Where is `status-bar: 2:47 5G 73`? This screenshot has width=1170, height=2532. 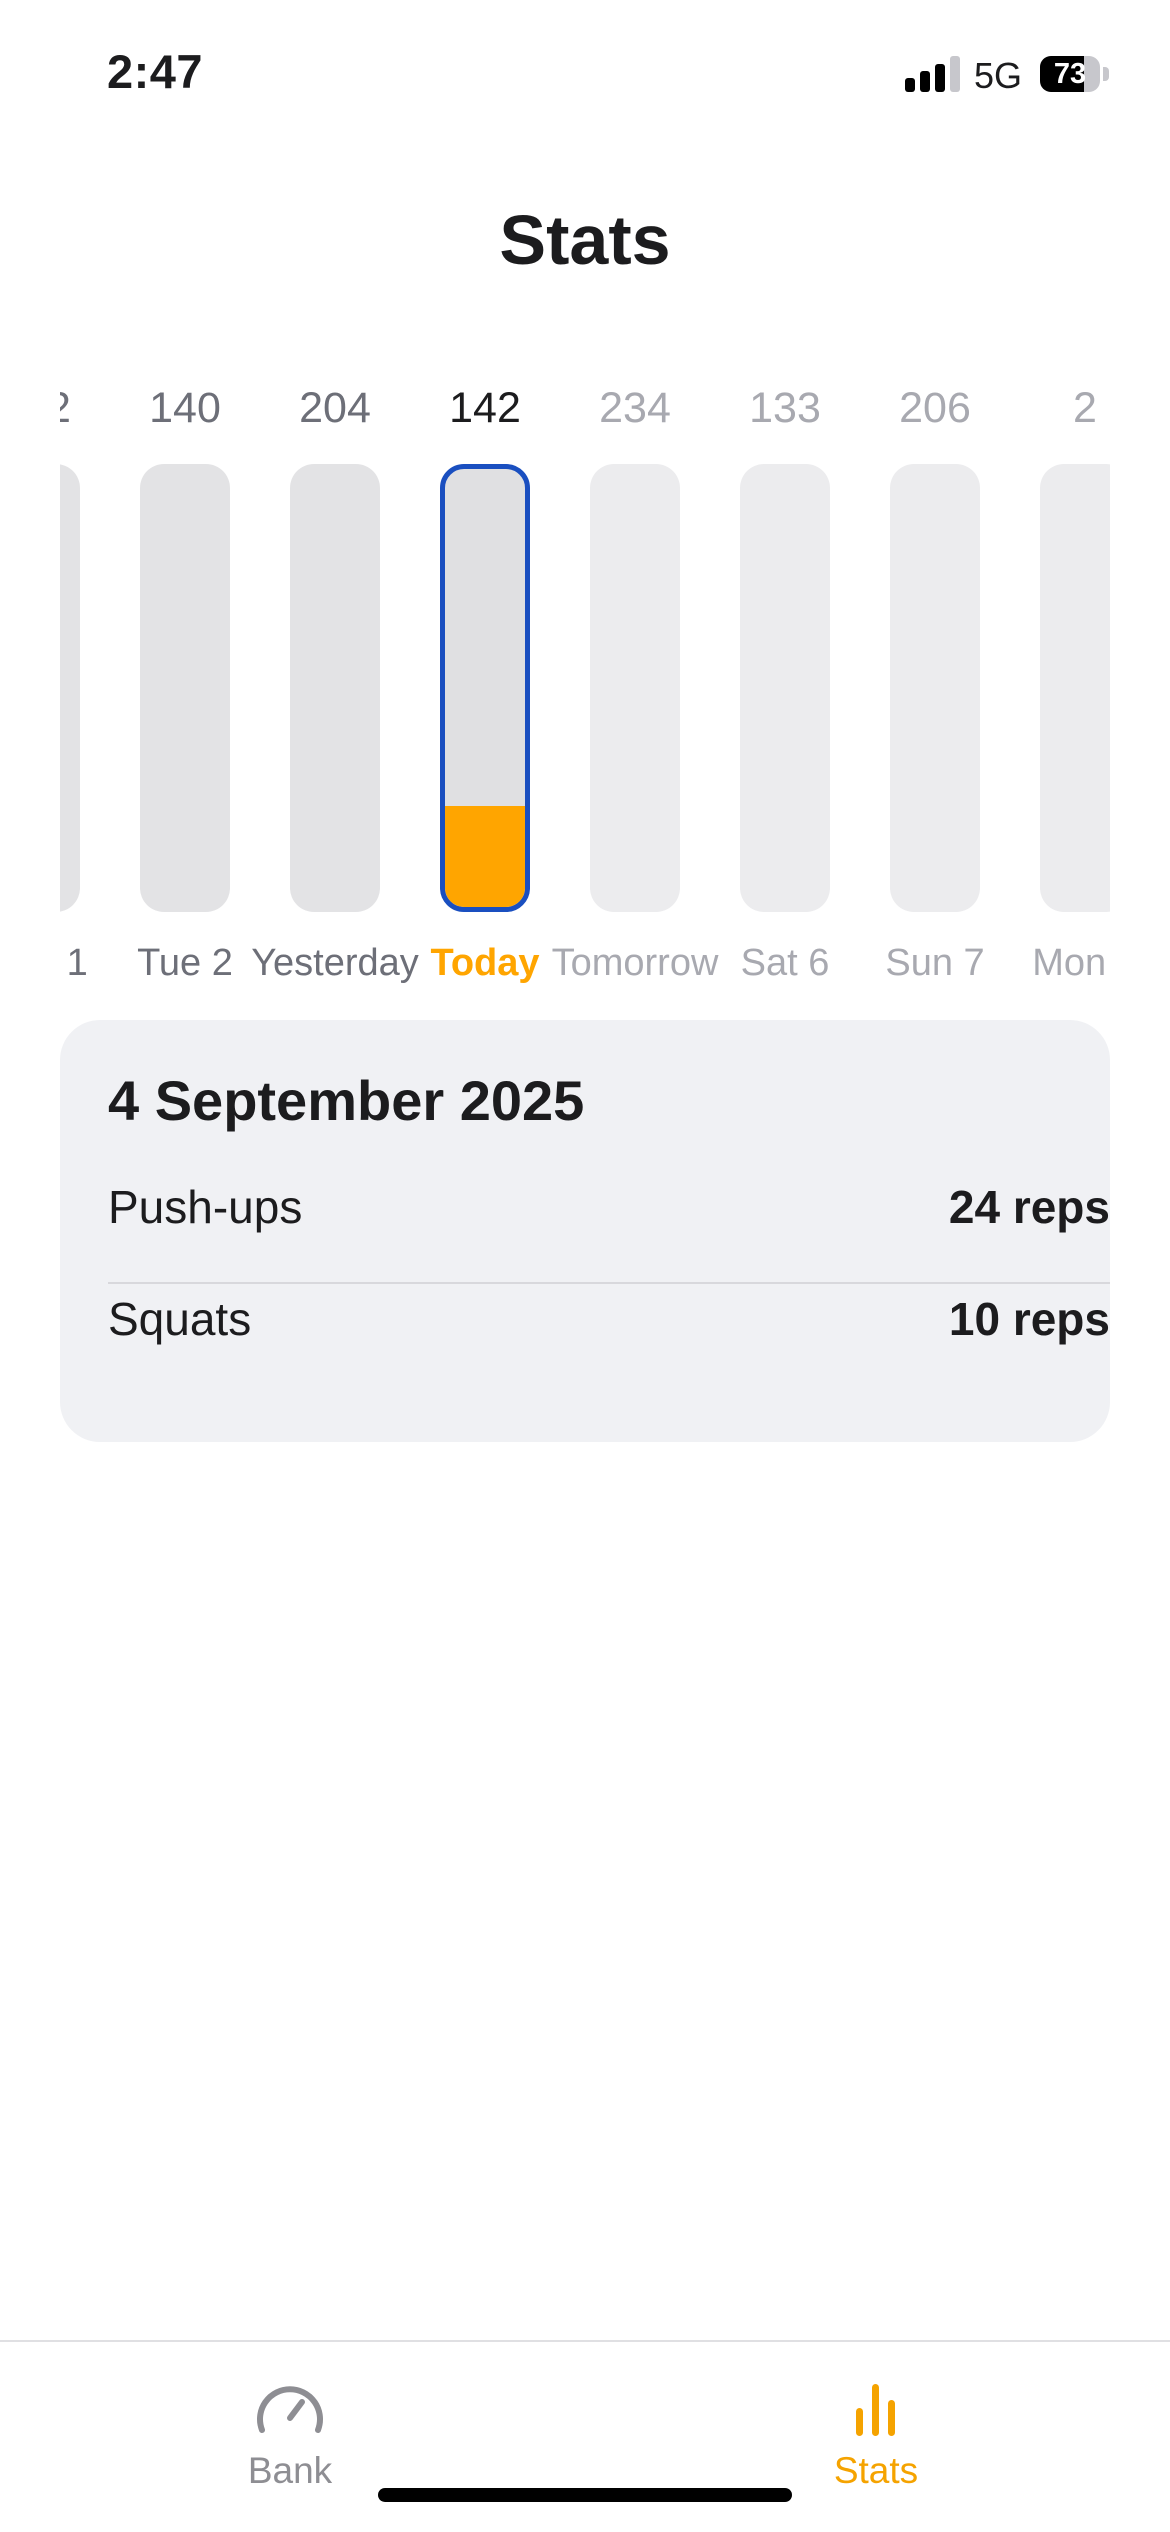
status-bar: 2:47 5G 73 is located at coordinates (585, 75).